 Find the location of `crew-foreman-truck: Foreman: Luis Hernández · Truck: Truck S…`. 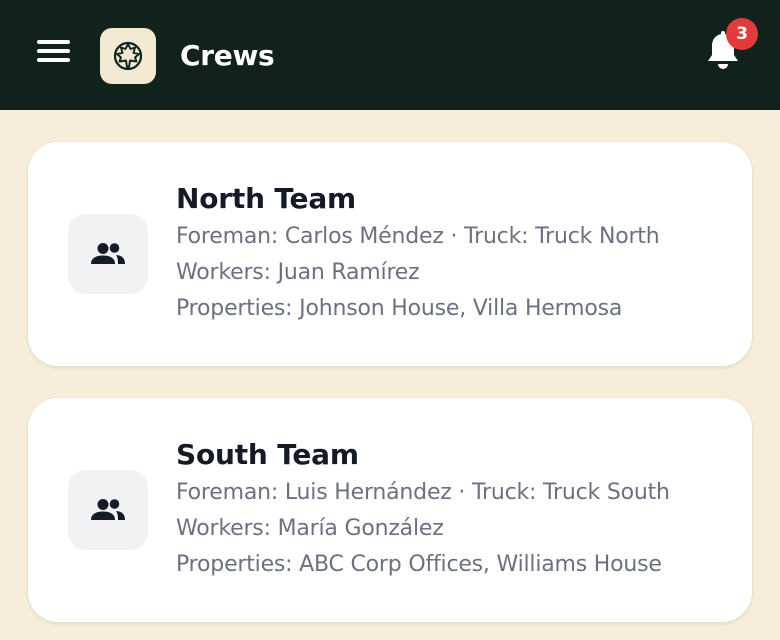

crew-foreman-truck: Foreman: Luis Hernández · Truck: Truck S… is located at coordinates (423, 492).